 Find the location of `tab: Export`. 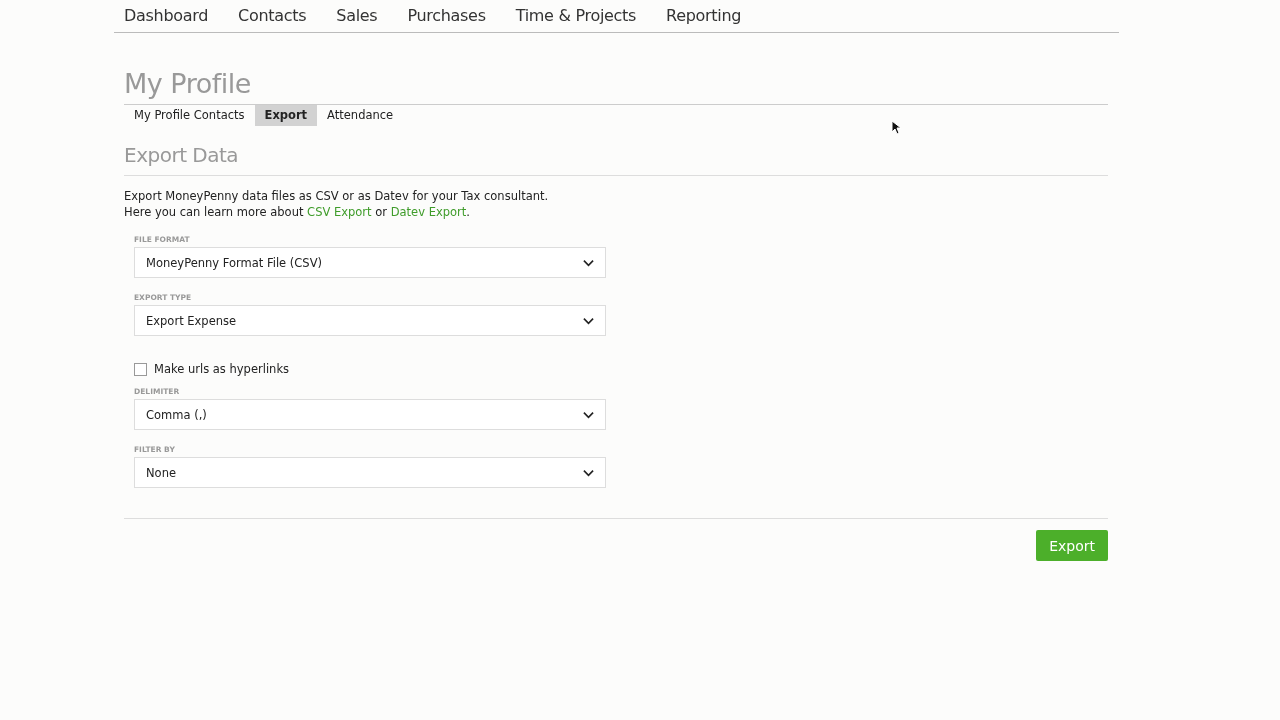

tab: Export is located at coordinates (286, 115).